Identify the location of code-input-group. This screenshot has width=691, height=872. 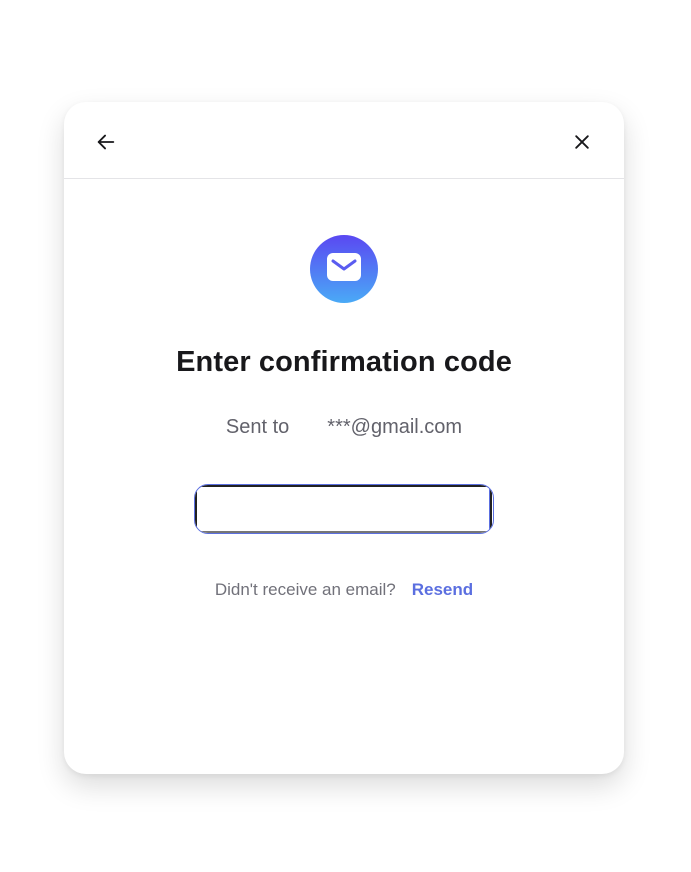
(344, 509).